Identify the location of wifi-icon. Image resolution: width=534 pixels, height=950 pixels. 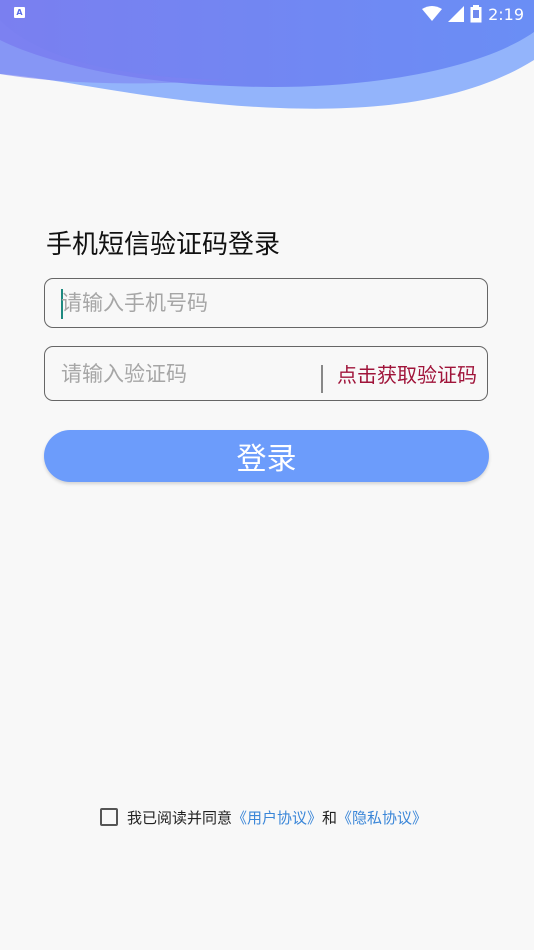
(432, 13).